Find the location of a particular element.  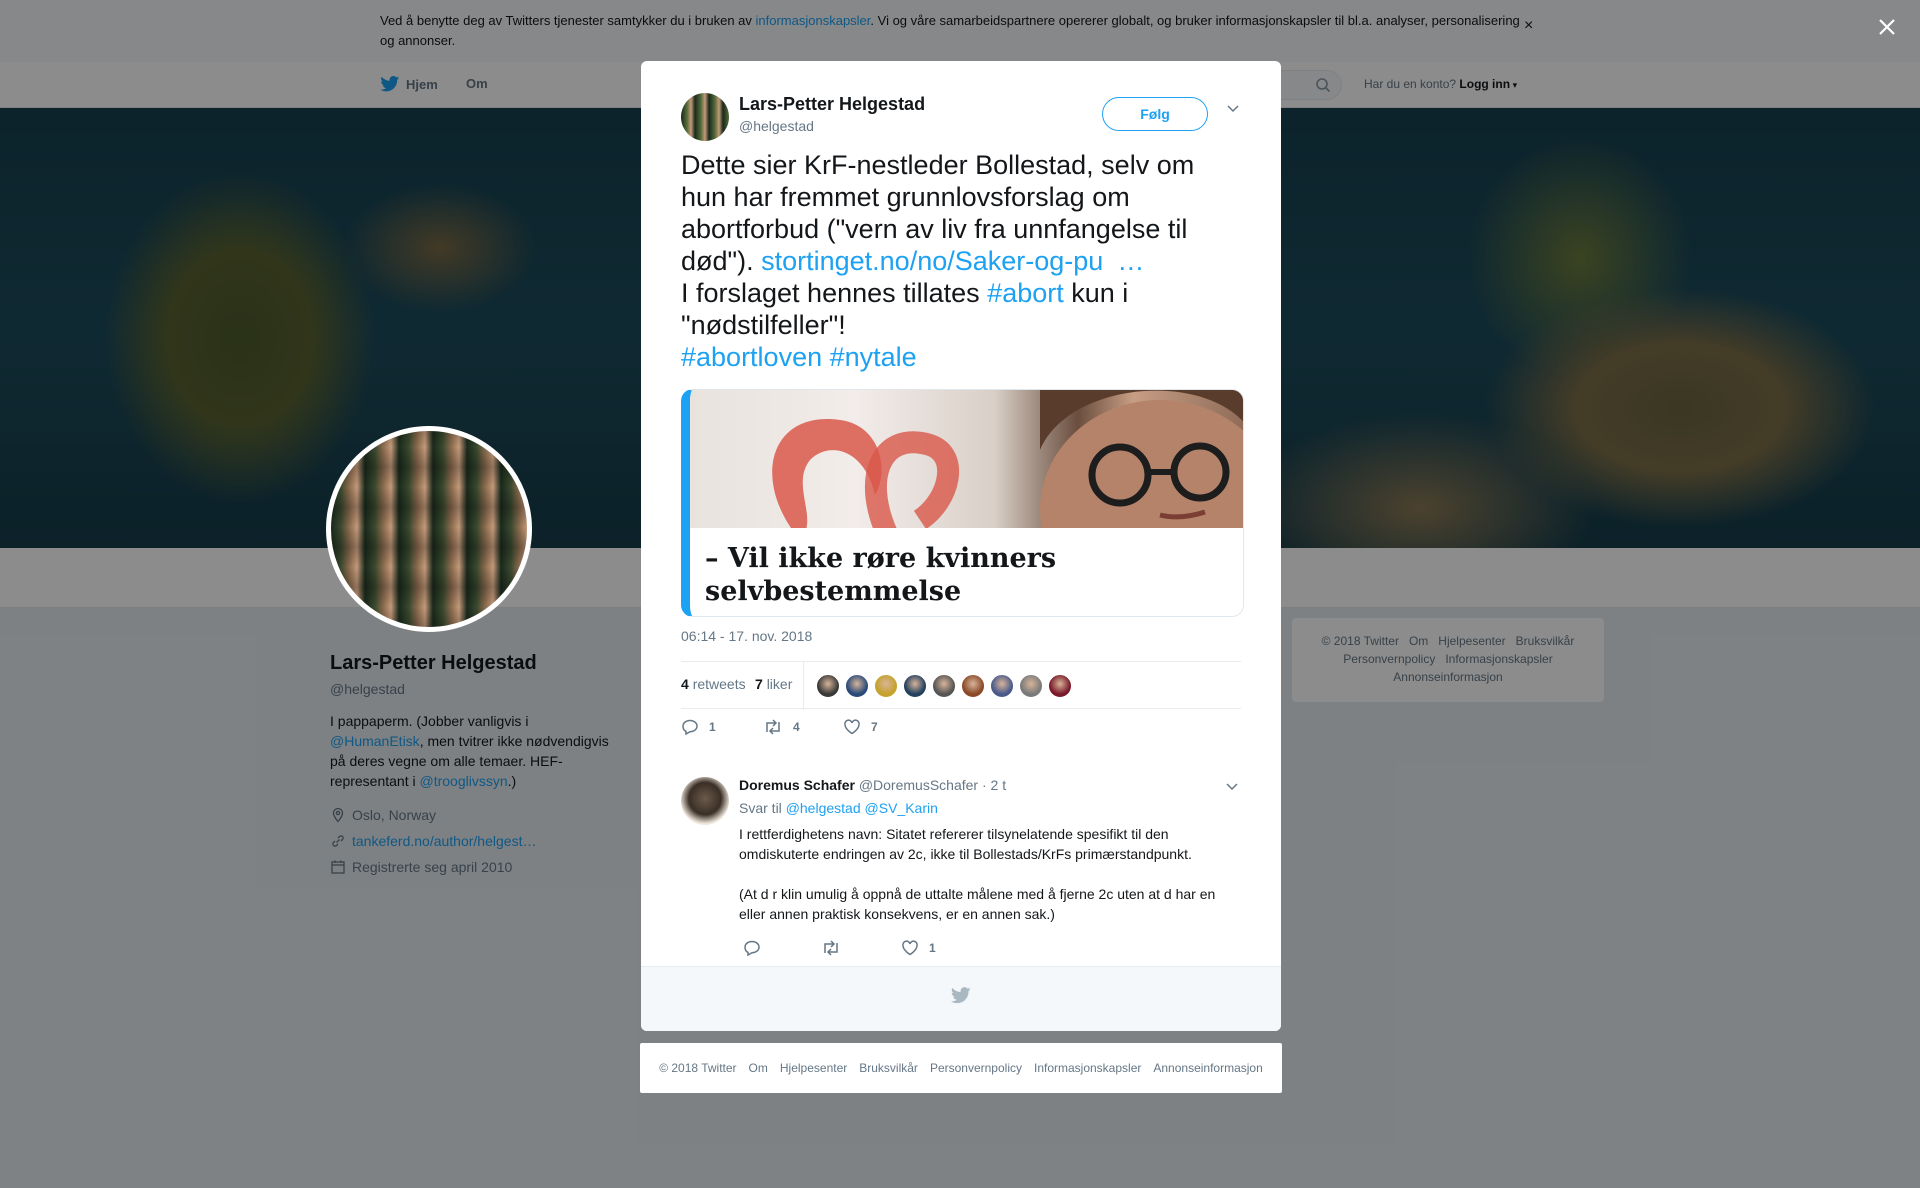

twitter-bird-icon is located at coordinates (961, 995).